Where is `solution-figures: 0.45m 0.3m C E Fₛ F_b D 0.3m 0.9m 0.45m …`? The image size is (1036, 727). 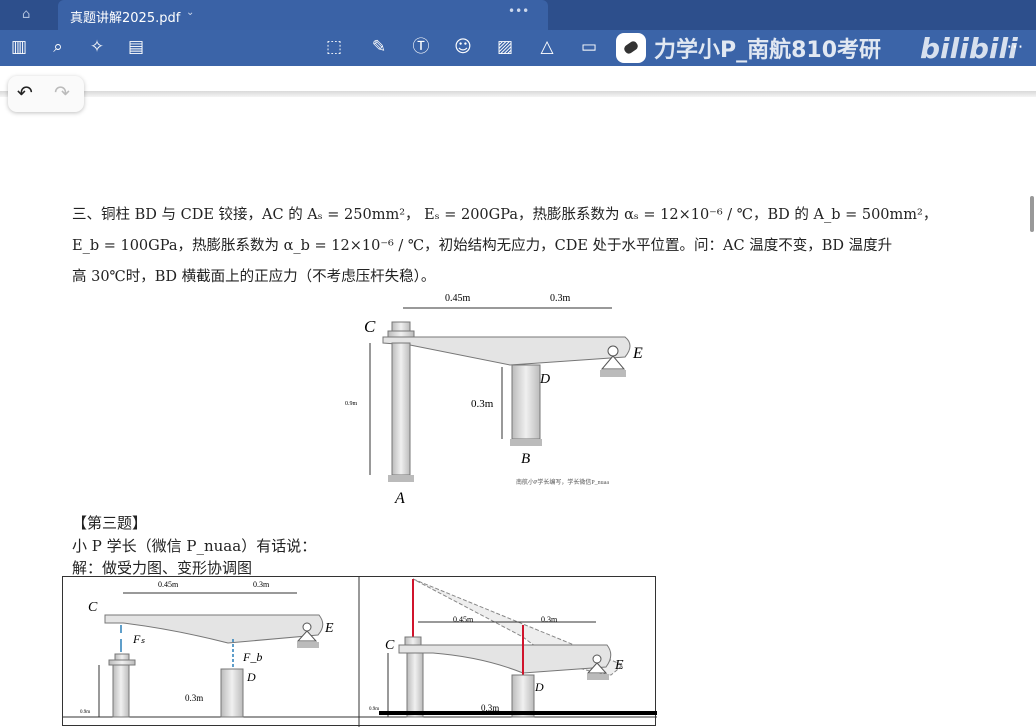 solution-figures: 0.45m 0.3m C E Fₛ F_b D 0.3m 0.9m 0.45m … is located at coordinates (359, 651).